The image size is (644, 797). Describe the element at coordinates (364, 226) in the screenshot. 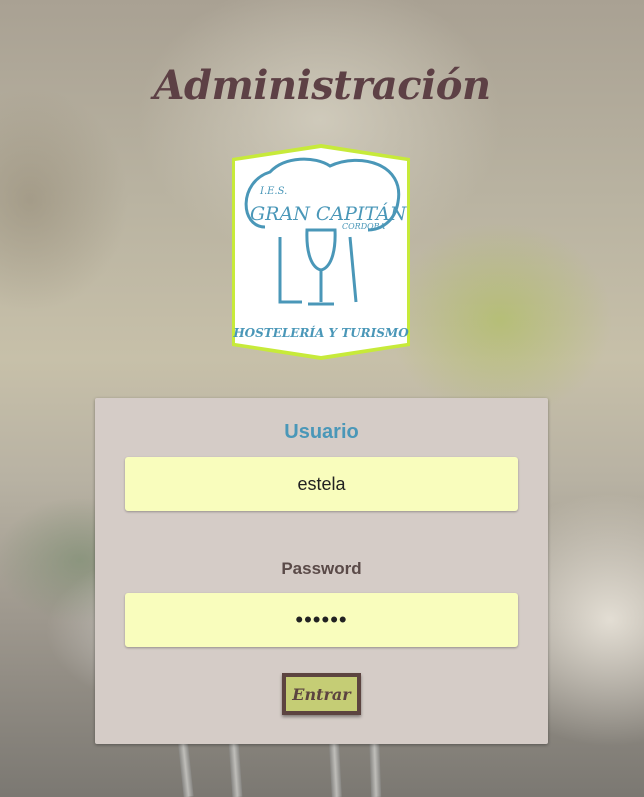

I see `svg-text: CORDOBA` at that location.